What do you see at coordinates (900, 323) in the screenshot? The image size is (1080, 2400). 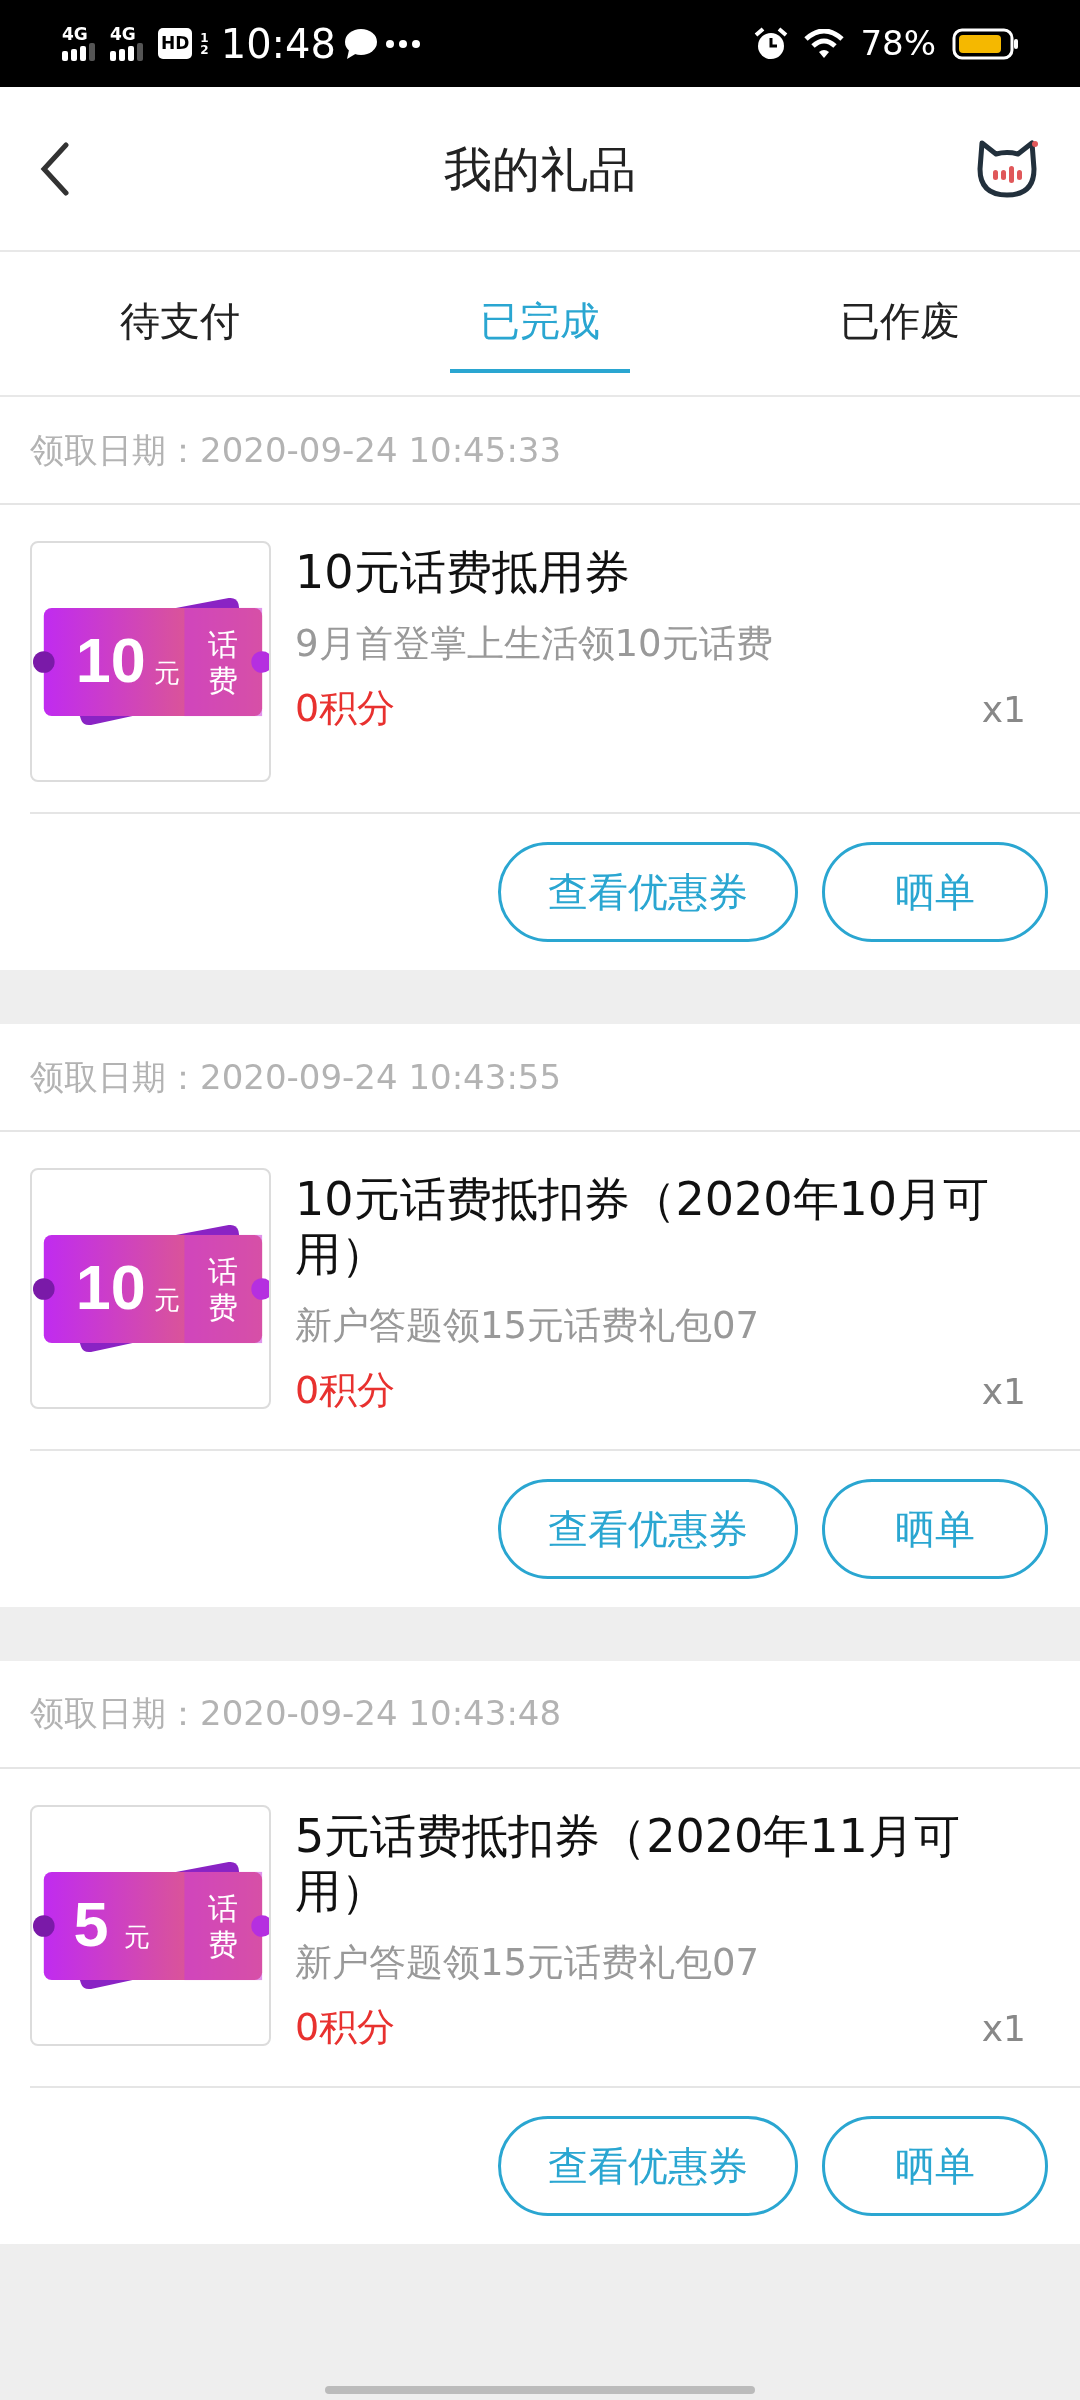 I see `tab: 已作废` at bounding box center [900, 323].